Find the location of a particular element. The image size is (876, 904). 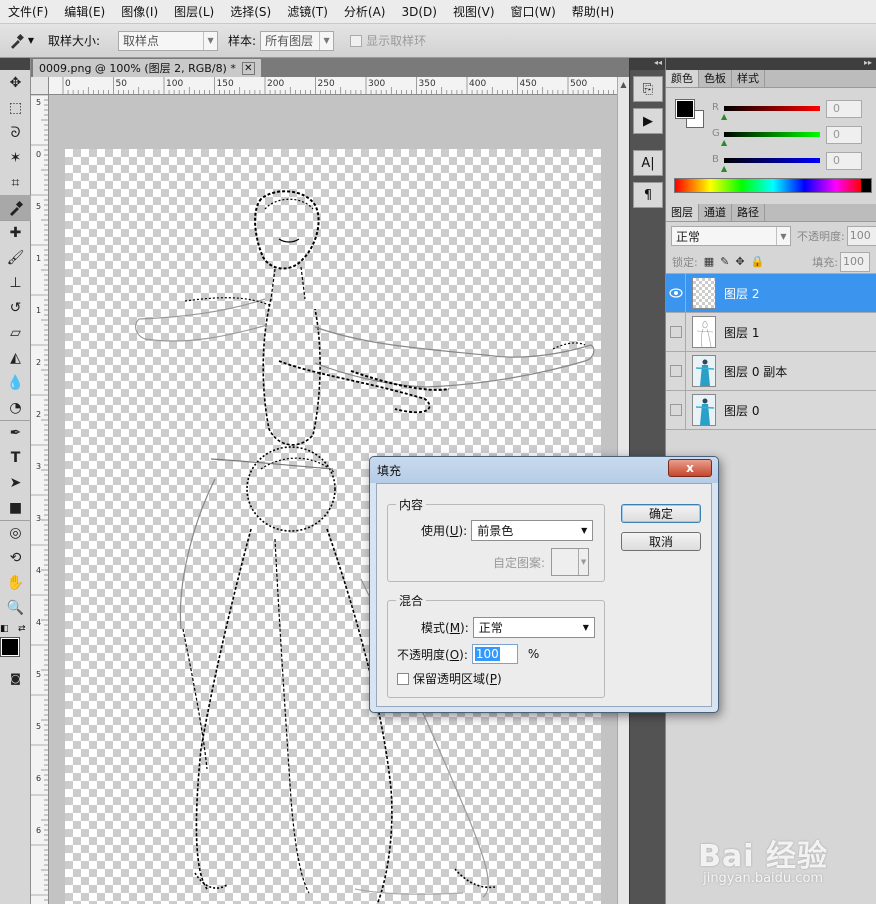

menu-view: 视图(V) is located at coordinates (474, 12).